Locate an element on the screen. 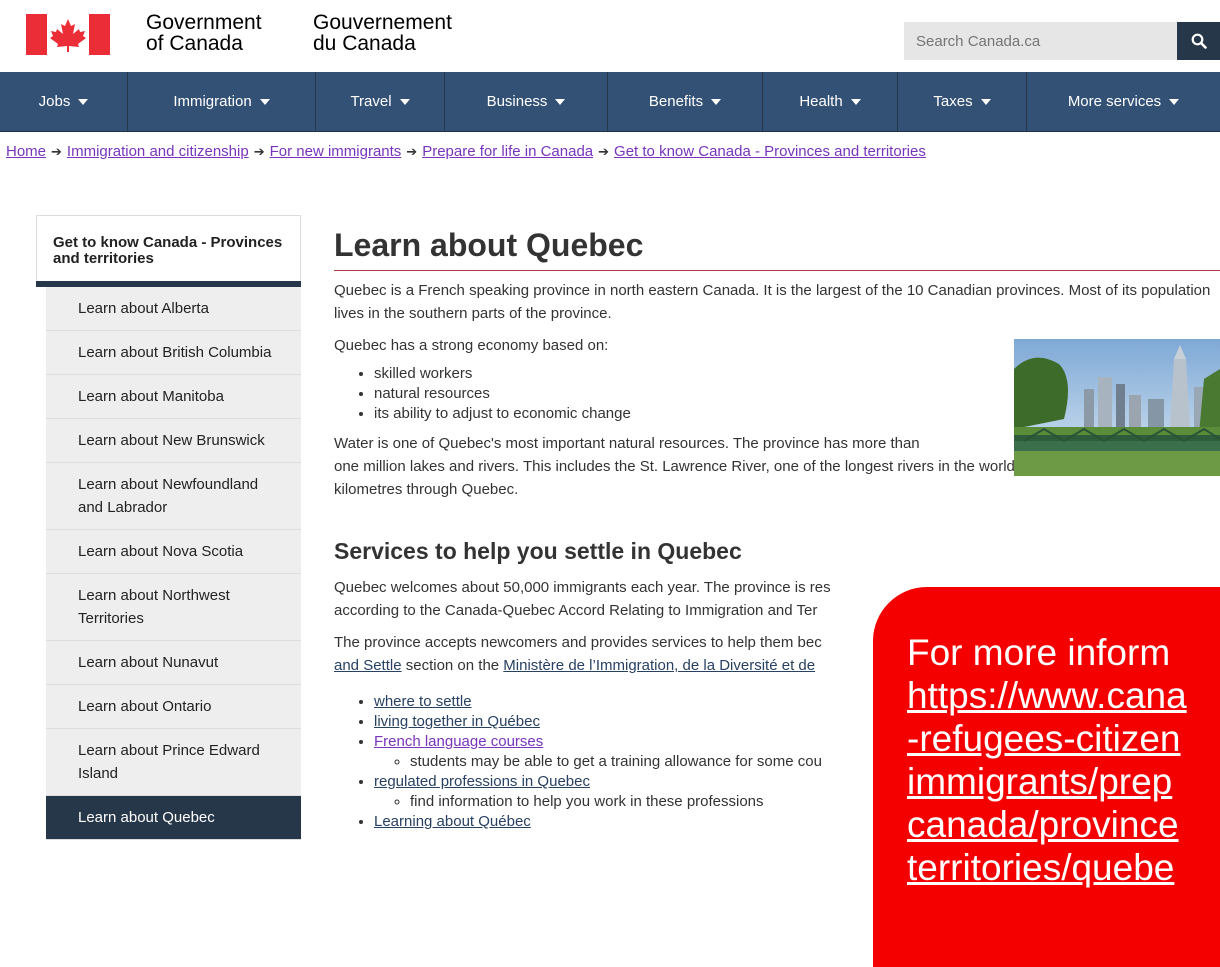 The width and height of the screenshot is (1220, 967). sidebar-item-quebec: Learn about Quebec is located at coordinates (173, 818).